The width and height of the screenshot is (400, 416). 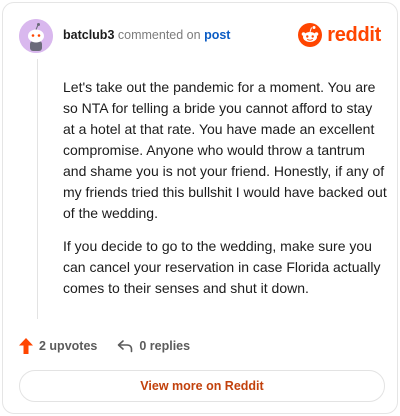 What do you see at coordinates (125, 346) in the screenshot?
I see `reply-arrow-icon` at bounding box center [125, 346].